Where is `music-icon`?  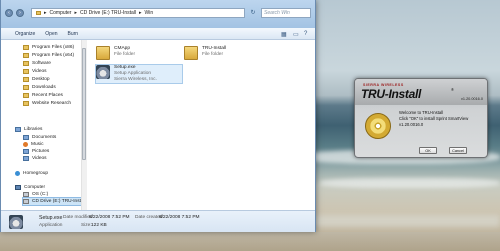 music-icon is located at coordinates (25, 144).